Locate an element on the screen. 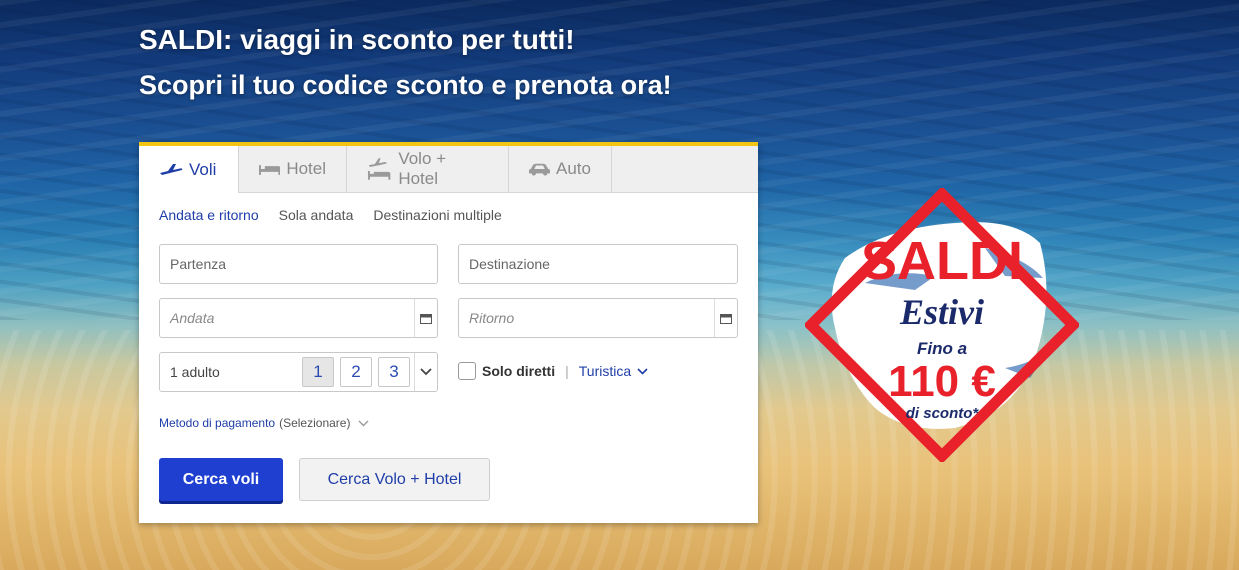  tab-flight-hotel: Volo + Hotel is located at coordinates (428, 169).